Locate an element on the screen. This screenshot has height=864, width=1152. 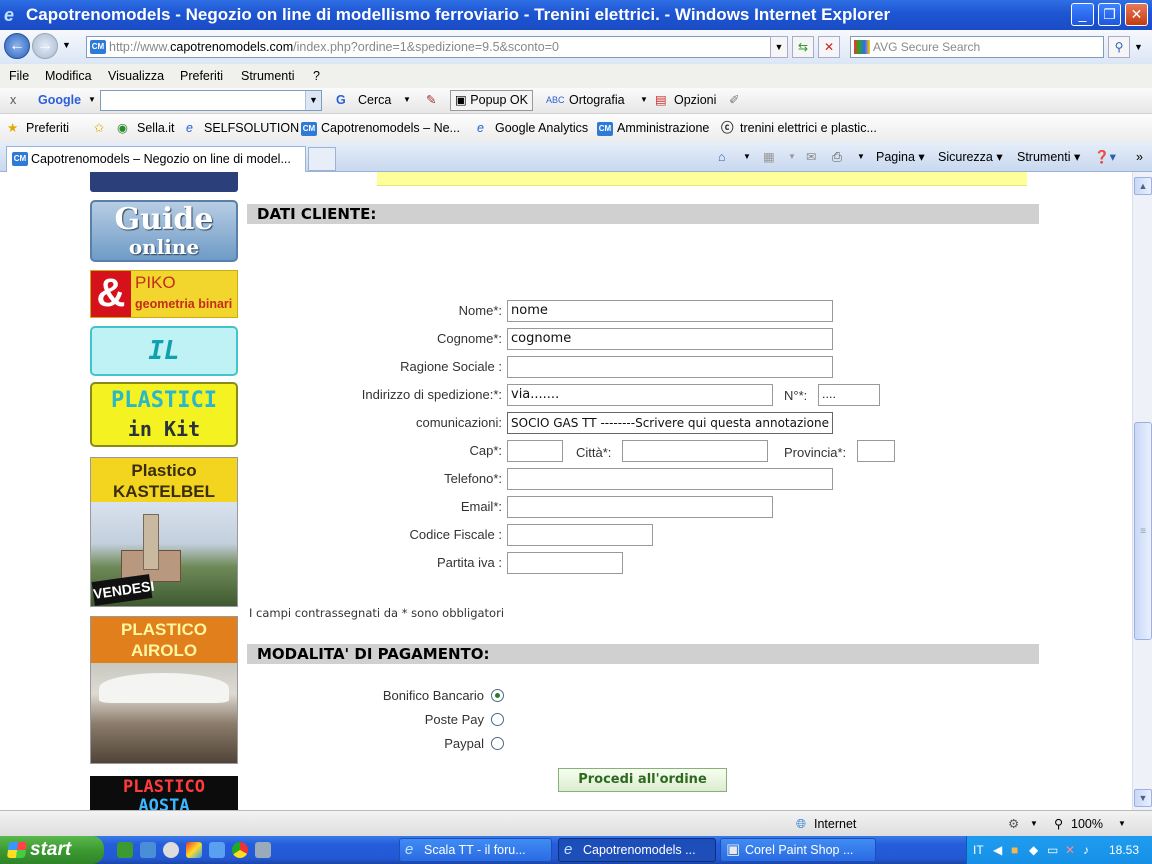
cognome-input: cognome is located at coordinates (670, 339).